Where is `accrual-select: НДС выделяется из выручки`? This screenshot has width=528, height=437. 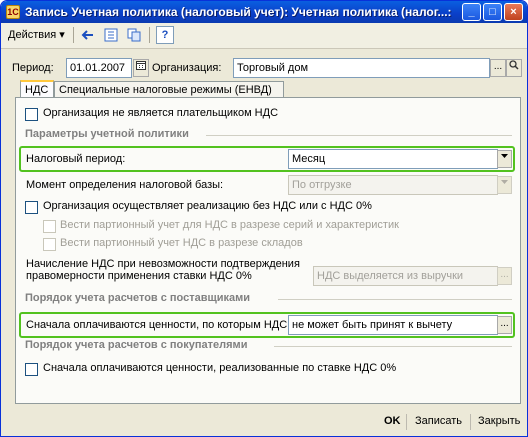
accrual-select: НДС выделяется из выручки is located at coordinates (405, 276).